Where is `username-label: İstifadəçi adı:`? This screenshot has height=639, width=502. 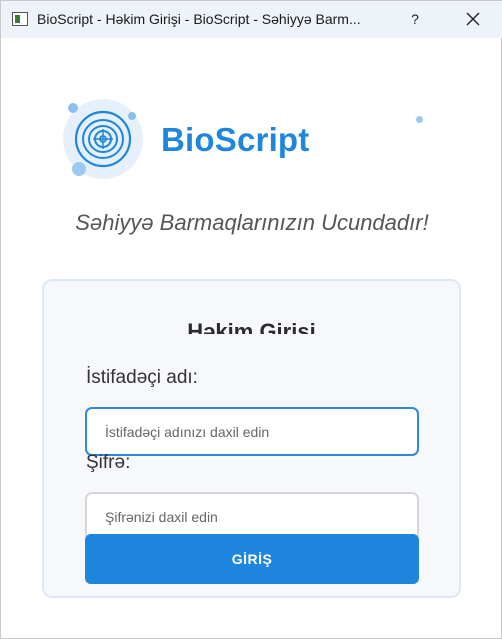
username-label: İstifadəçi adı: is located at coordinates (142, 377).